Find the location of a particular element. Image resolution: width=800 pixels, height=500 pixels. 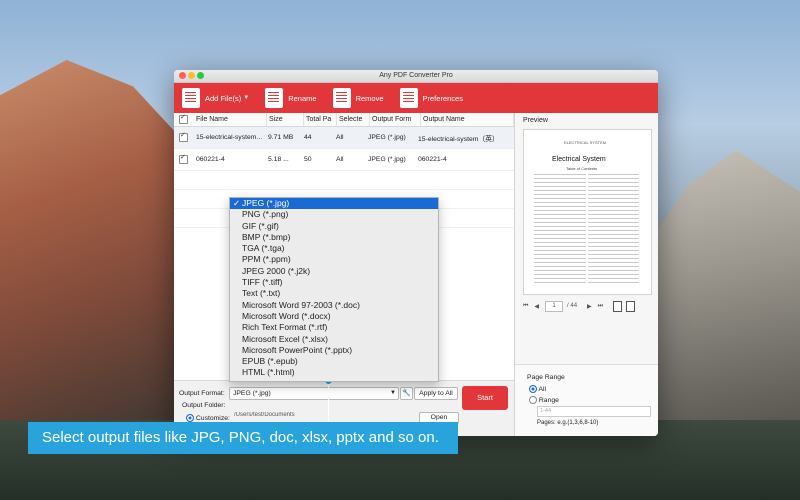

prev-page-icon: ◀ is located at coordinates (536, 306).